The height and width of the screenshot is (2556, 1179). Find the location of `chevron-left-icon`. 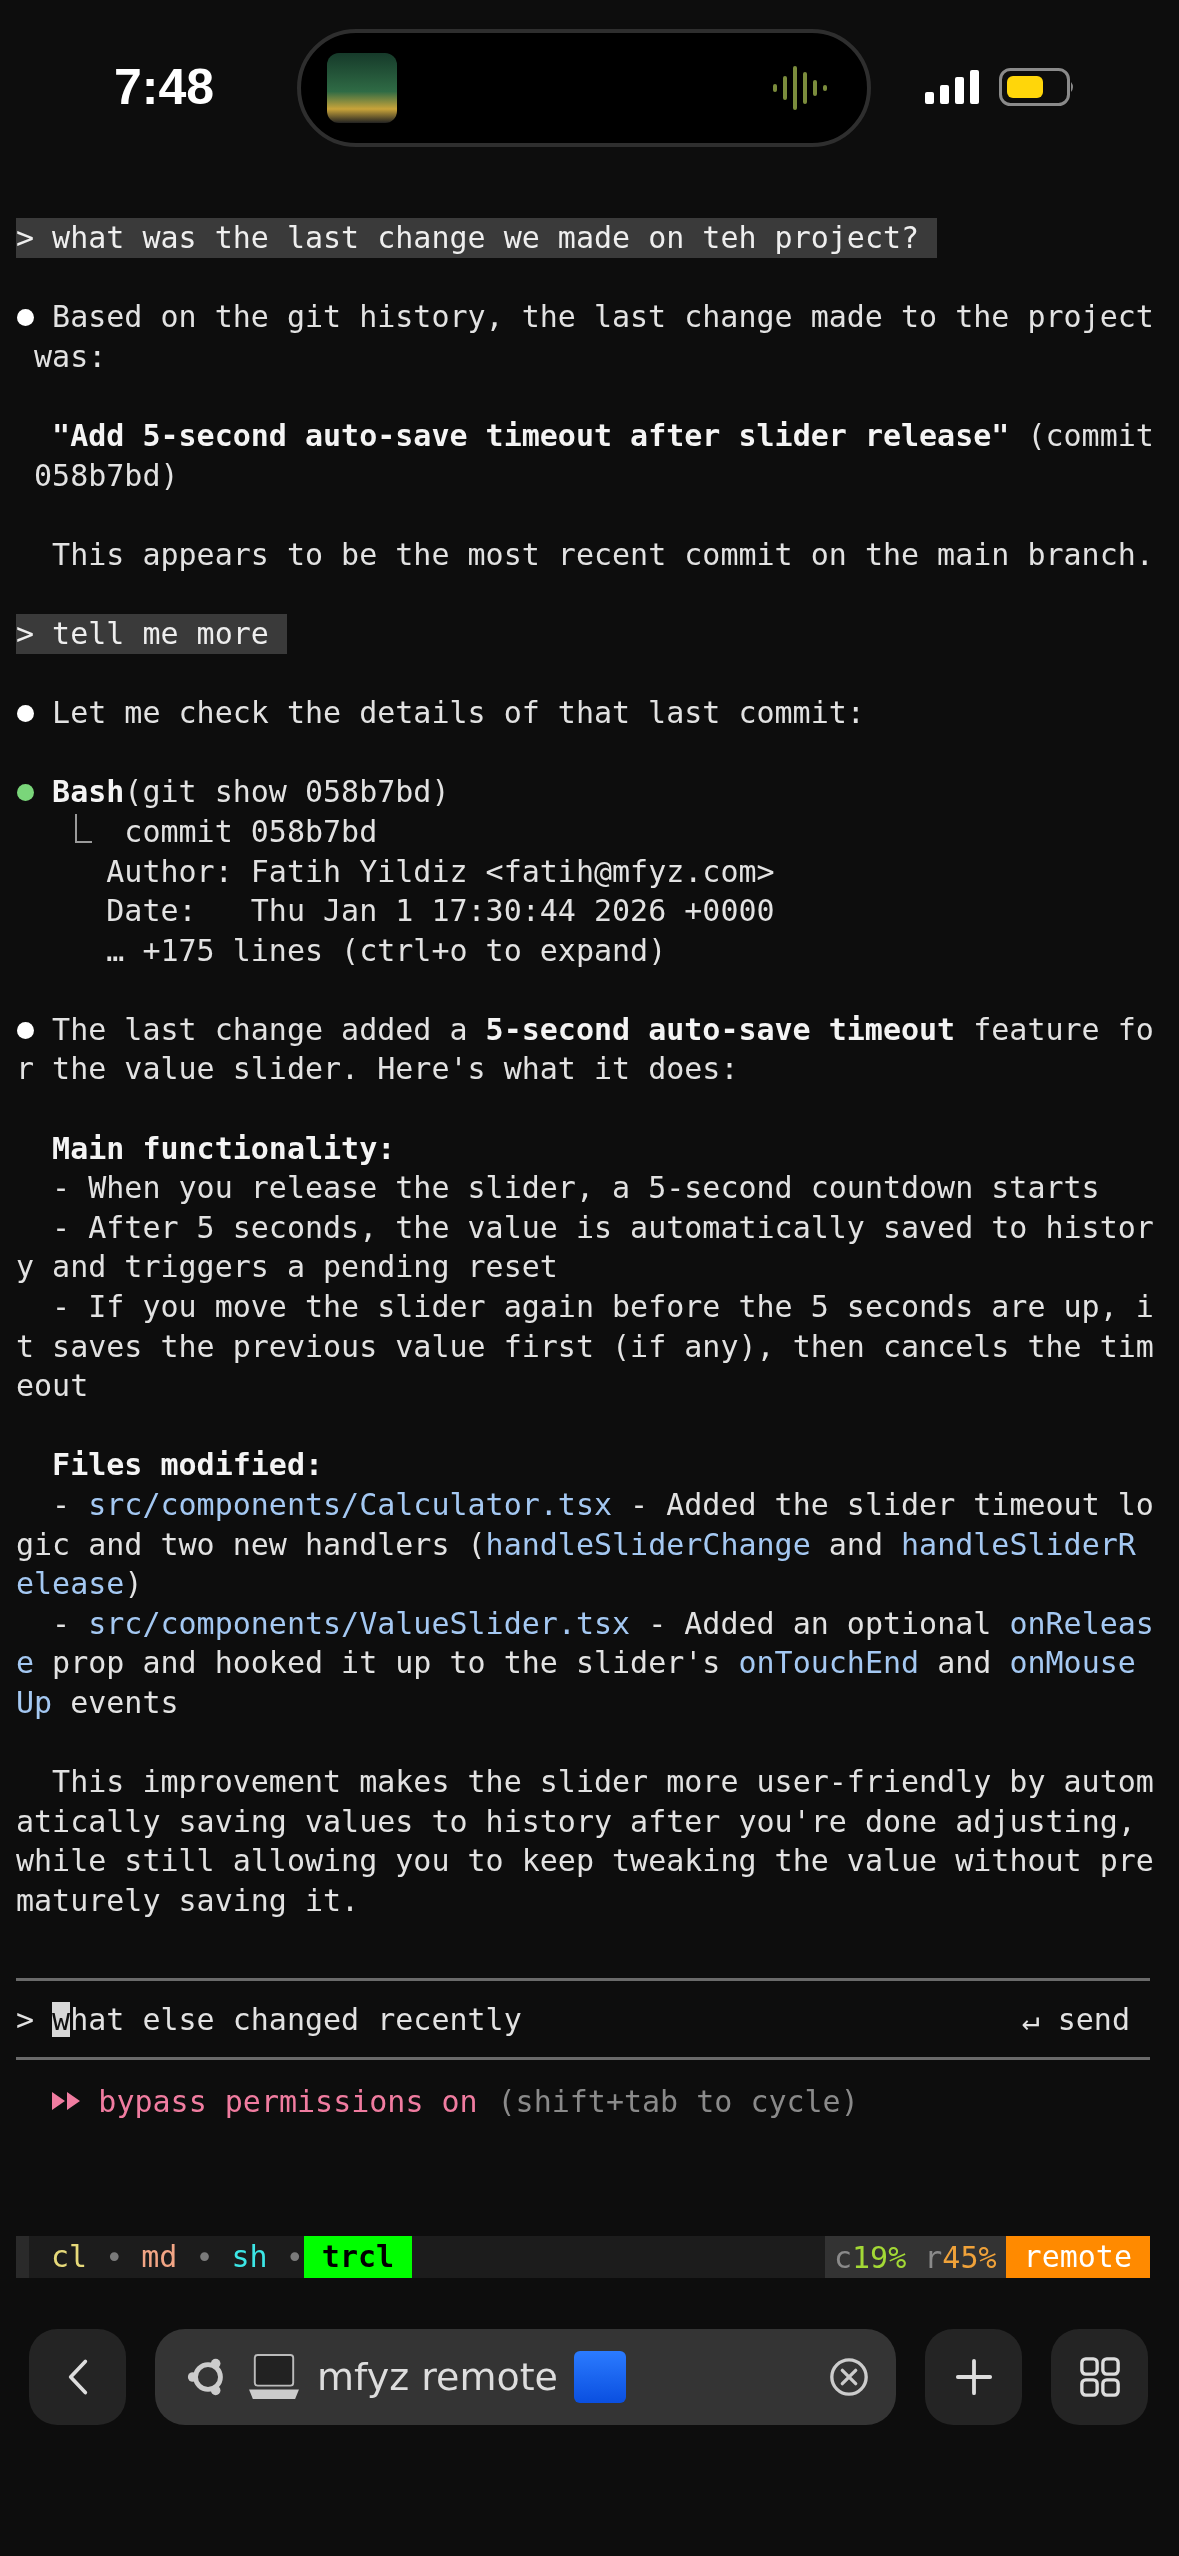

chevron-left-icon is located at coordinates (77, 2377).